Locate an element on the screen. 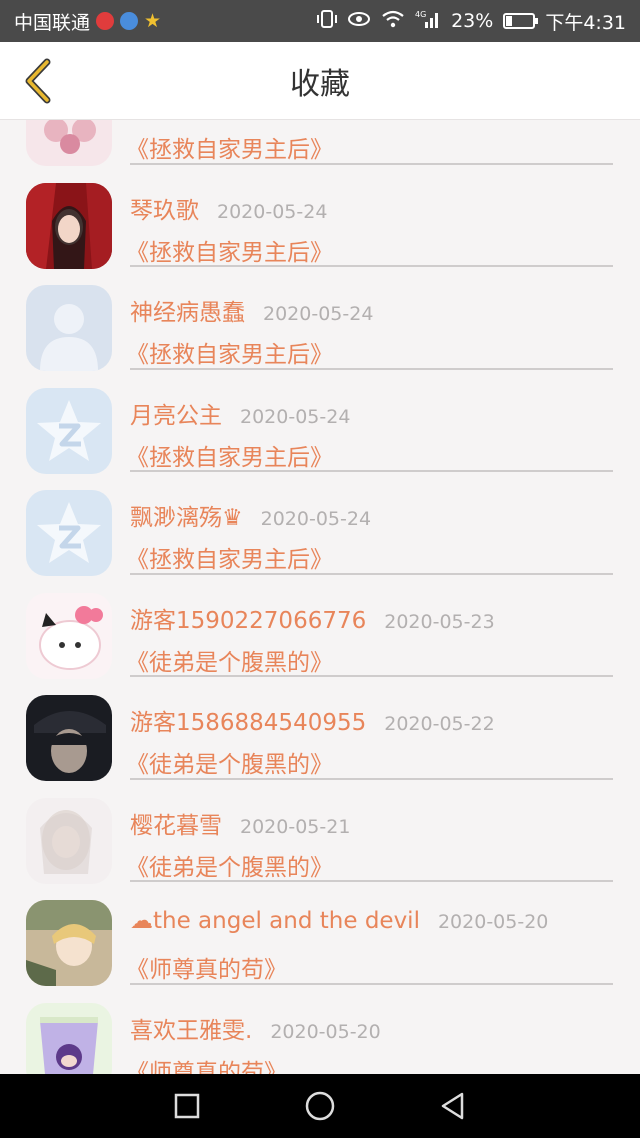 This screenshot has width=640, height=1138. star-icon: ★ is located at coordinates (153, 21).